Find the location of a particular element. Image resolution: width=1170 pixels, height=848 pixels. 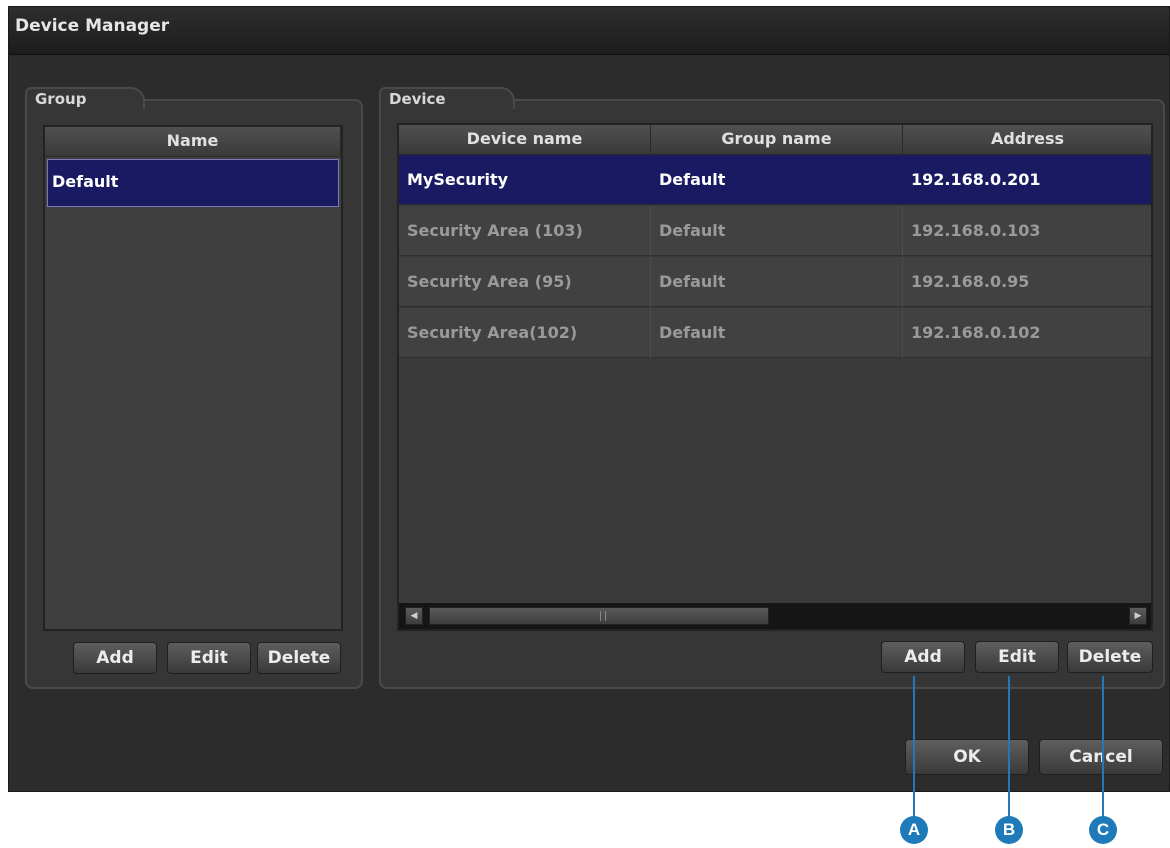

device-delete-button: Delete is located at coordinates (1110, 657).